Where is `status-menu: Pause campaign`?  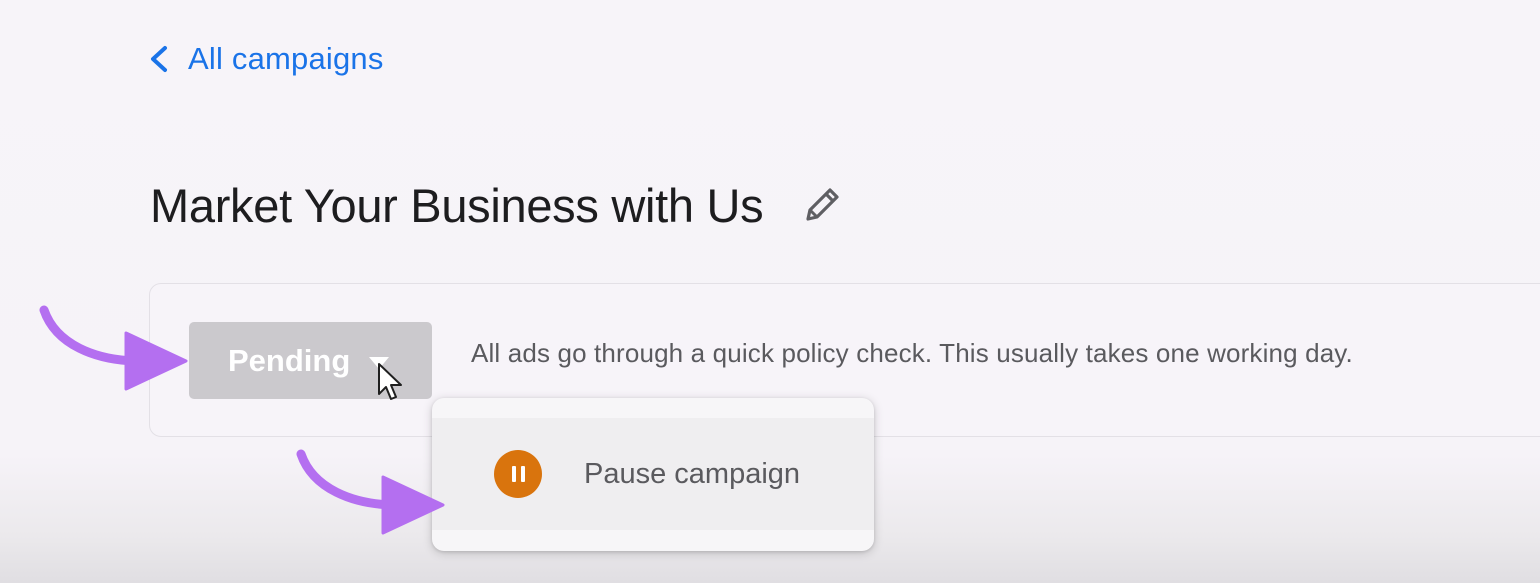
status-menu: Pause campaign is located at coordinates (653, 474).